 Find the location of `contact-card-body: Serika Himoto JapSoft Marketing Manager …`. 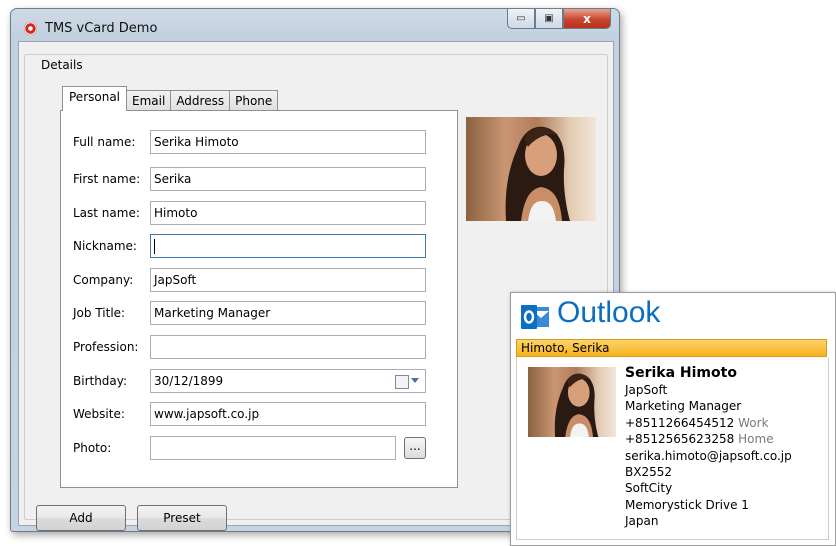

contact-card-body: Serika Himoto JapSoft Marketing Manager … is located at coordinates (672, 448).